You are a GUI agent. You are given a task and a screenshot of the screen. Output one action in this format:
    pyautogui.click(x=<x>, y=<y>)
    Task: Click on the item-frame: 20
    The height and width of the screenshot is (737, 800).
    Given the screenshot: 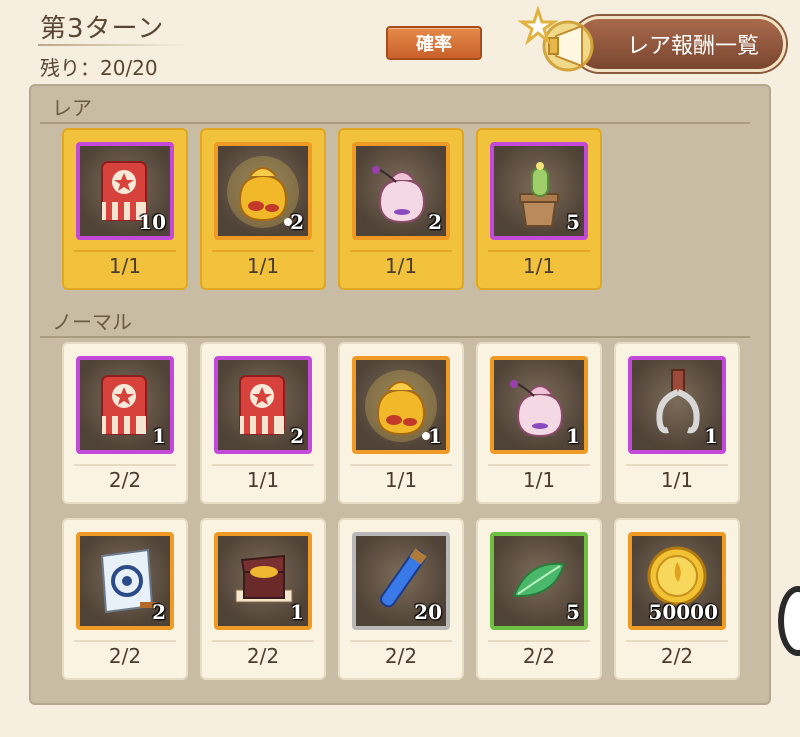 What is the action you would take?
    pyautogui.click(x=401, y=581)
    